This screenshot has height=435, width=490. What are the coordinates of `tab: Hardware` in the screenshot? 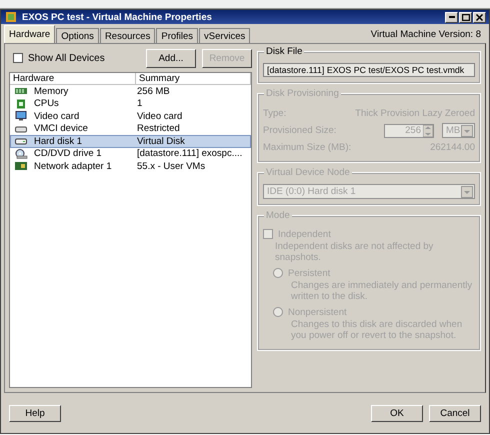 It's located at (30, 34).